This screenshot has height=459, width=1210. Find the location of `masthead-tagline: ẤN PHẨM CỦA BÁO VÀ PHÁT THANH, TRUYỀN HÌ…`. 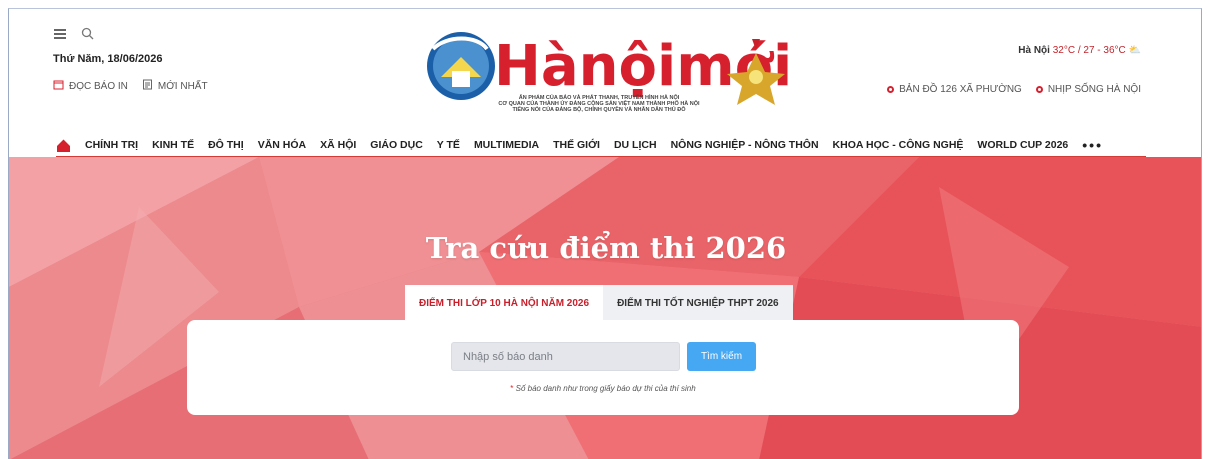

masthead-tagline: ẤN PHẨM CỦA BÁO VÀ PHÁT THANH, TRUYỀN HÌ… is located at coordinates (599, 104).